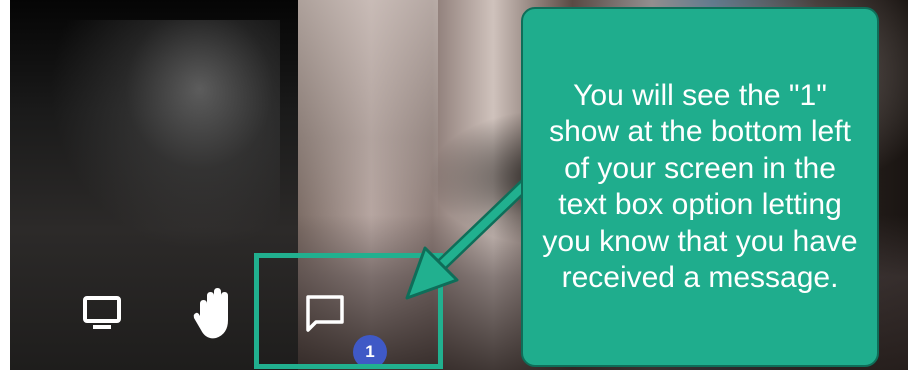  I want to click on chat-button, so click(325, 316).